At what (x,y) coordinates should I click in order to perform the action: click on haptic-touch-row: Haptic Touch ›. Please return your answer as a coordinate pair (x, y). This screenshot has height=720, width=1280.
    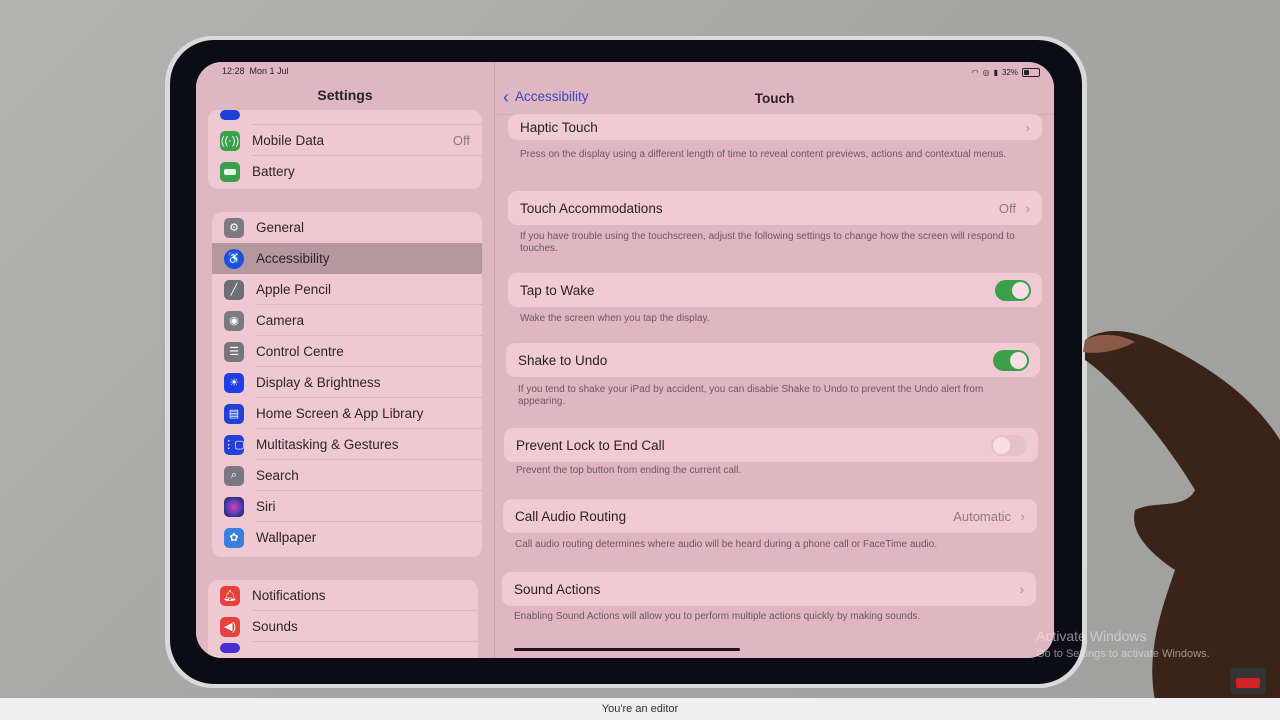
    Looking at the image, I should click on (775, 127).